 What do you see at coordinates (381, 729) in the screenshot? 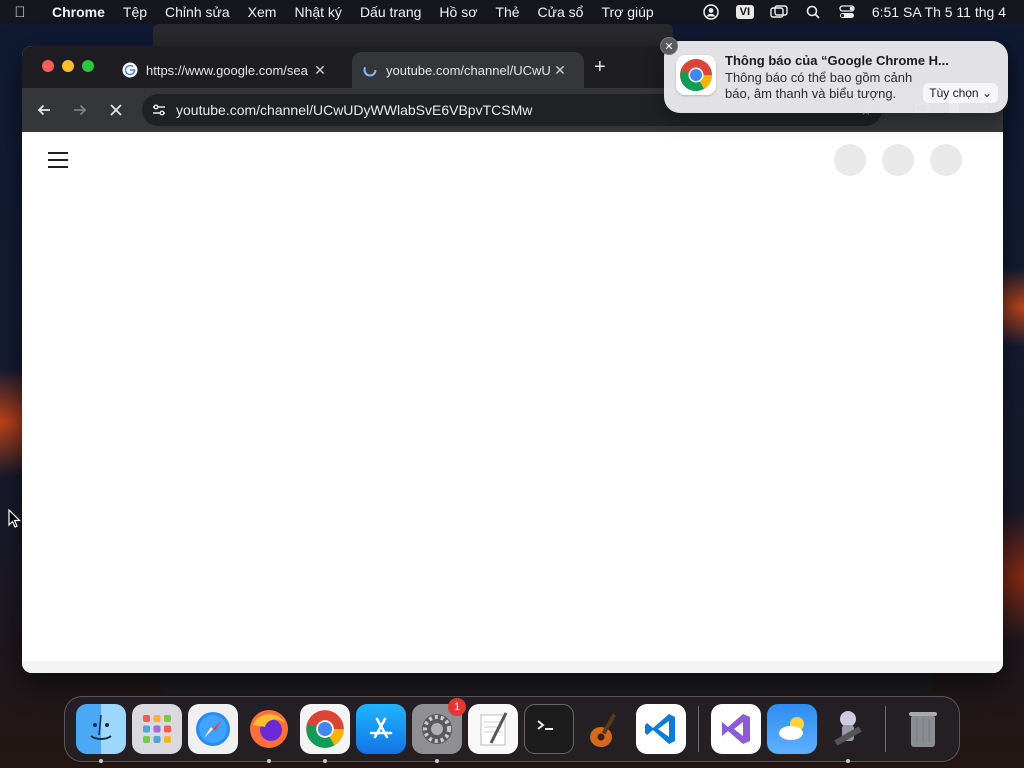
I see `app-store-icon` at bounding box center [381, 729].